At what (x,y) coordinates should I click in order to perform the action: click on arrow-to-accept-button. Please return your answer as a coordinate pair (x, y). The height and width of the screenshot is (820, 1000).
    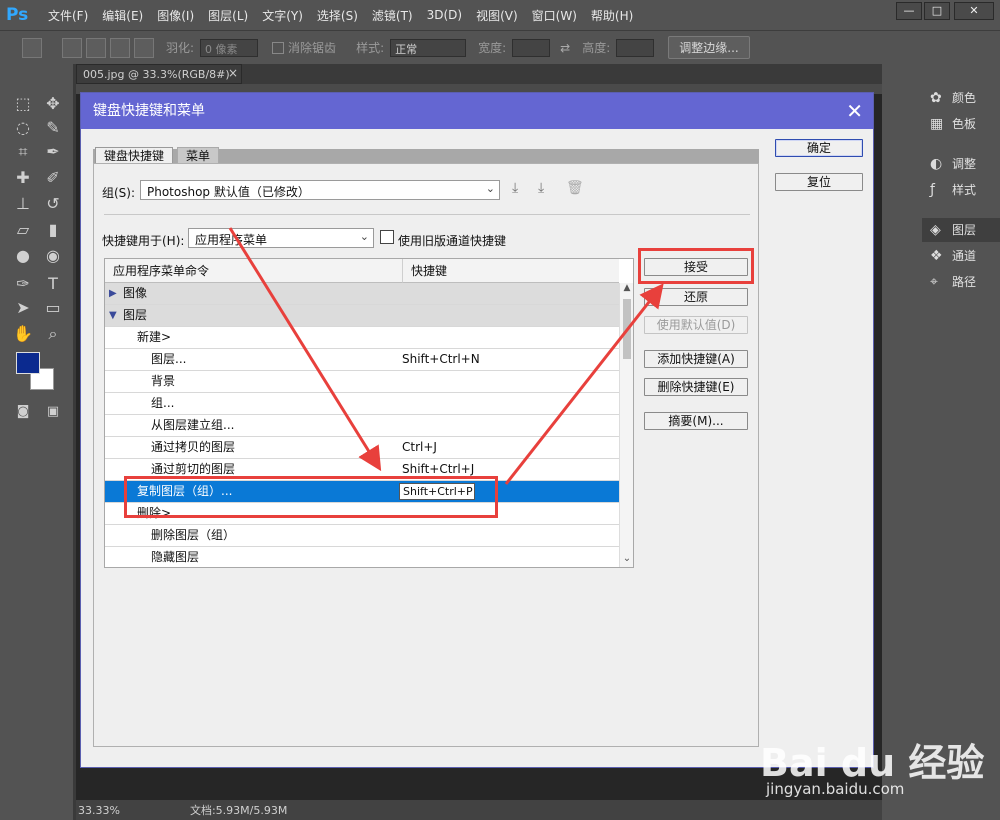
    Looking at the image, I should click on (584, 384).